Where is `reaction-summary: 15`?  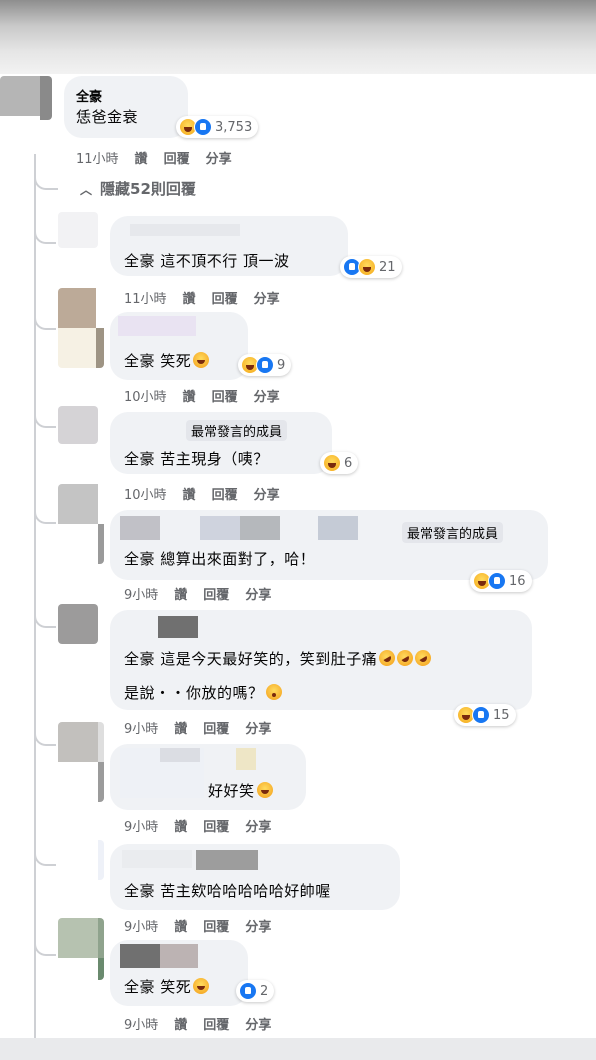 reaction-summary: 15 is located at coordinates (485, 715).